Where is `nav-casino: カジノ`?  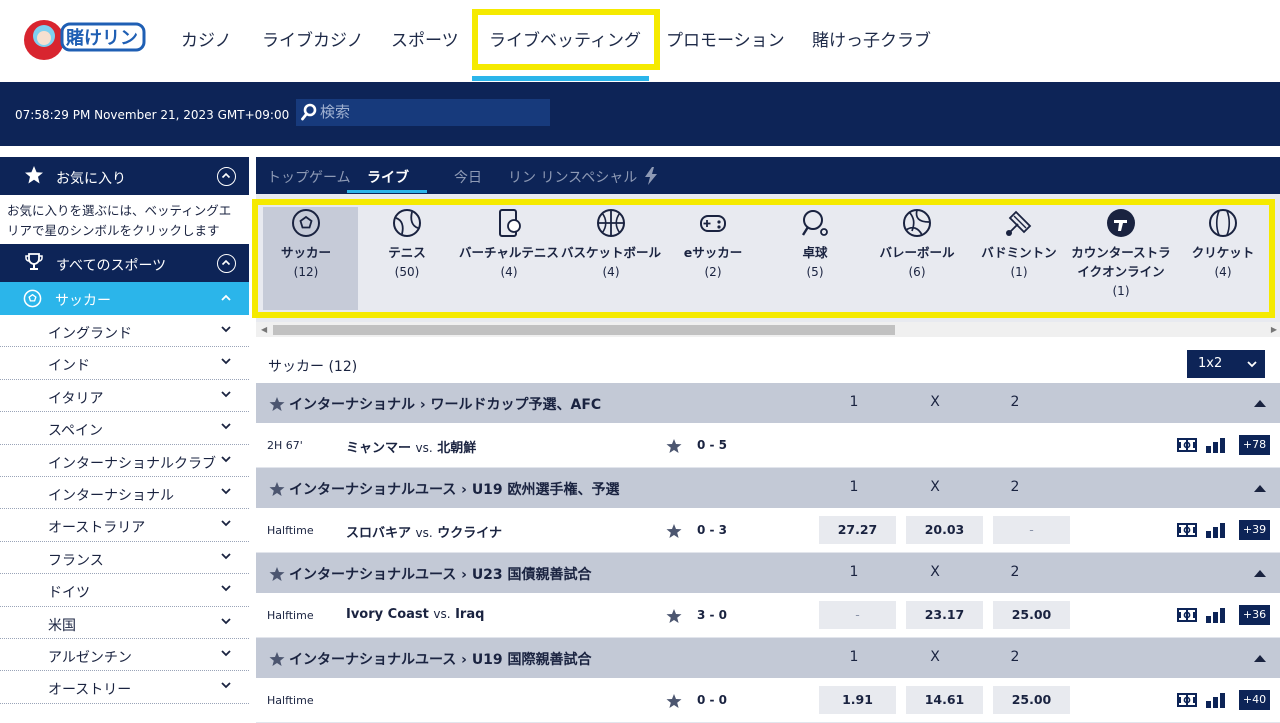 nav-casino: カジノ is located at coordinates (206, 38).